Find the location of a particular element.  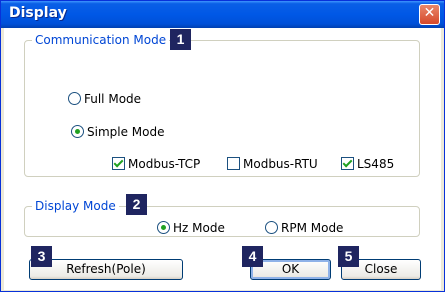

ls485-checkbox: LS485 is located at coordinates (367, 164).